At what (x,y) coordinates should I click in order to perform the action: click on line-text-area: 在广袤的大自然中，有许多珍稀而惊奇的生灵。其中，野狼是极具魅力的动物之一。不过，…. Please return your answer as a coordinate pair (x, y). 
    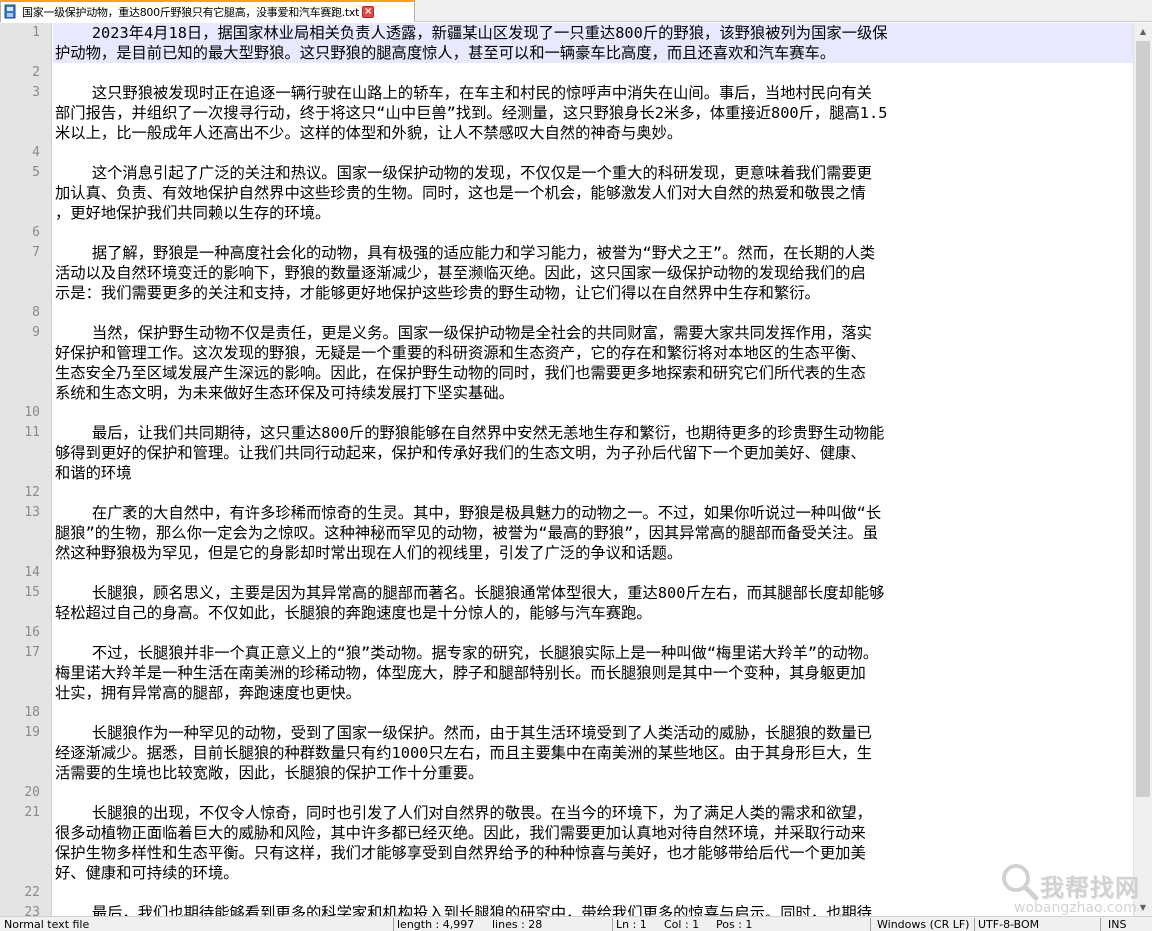
    Looking at the image, I should click on (593, 513).